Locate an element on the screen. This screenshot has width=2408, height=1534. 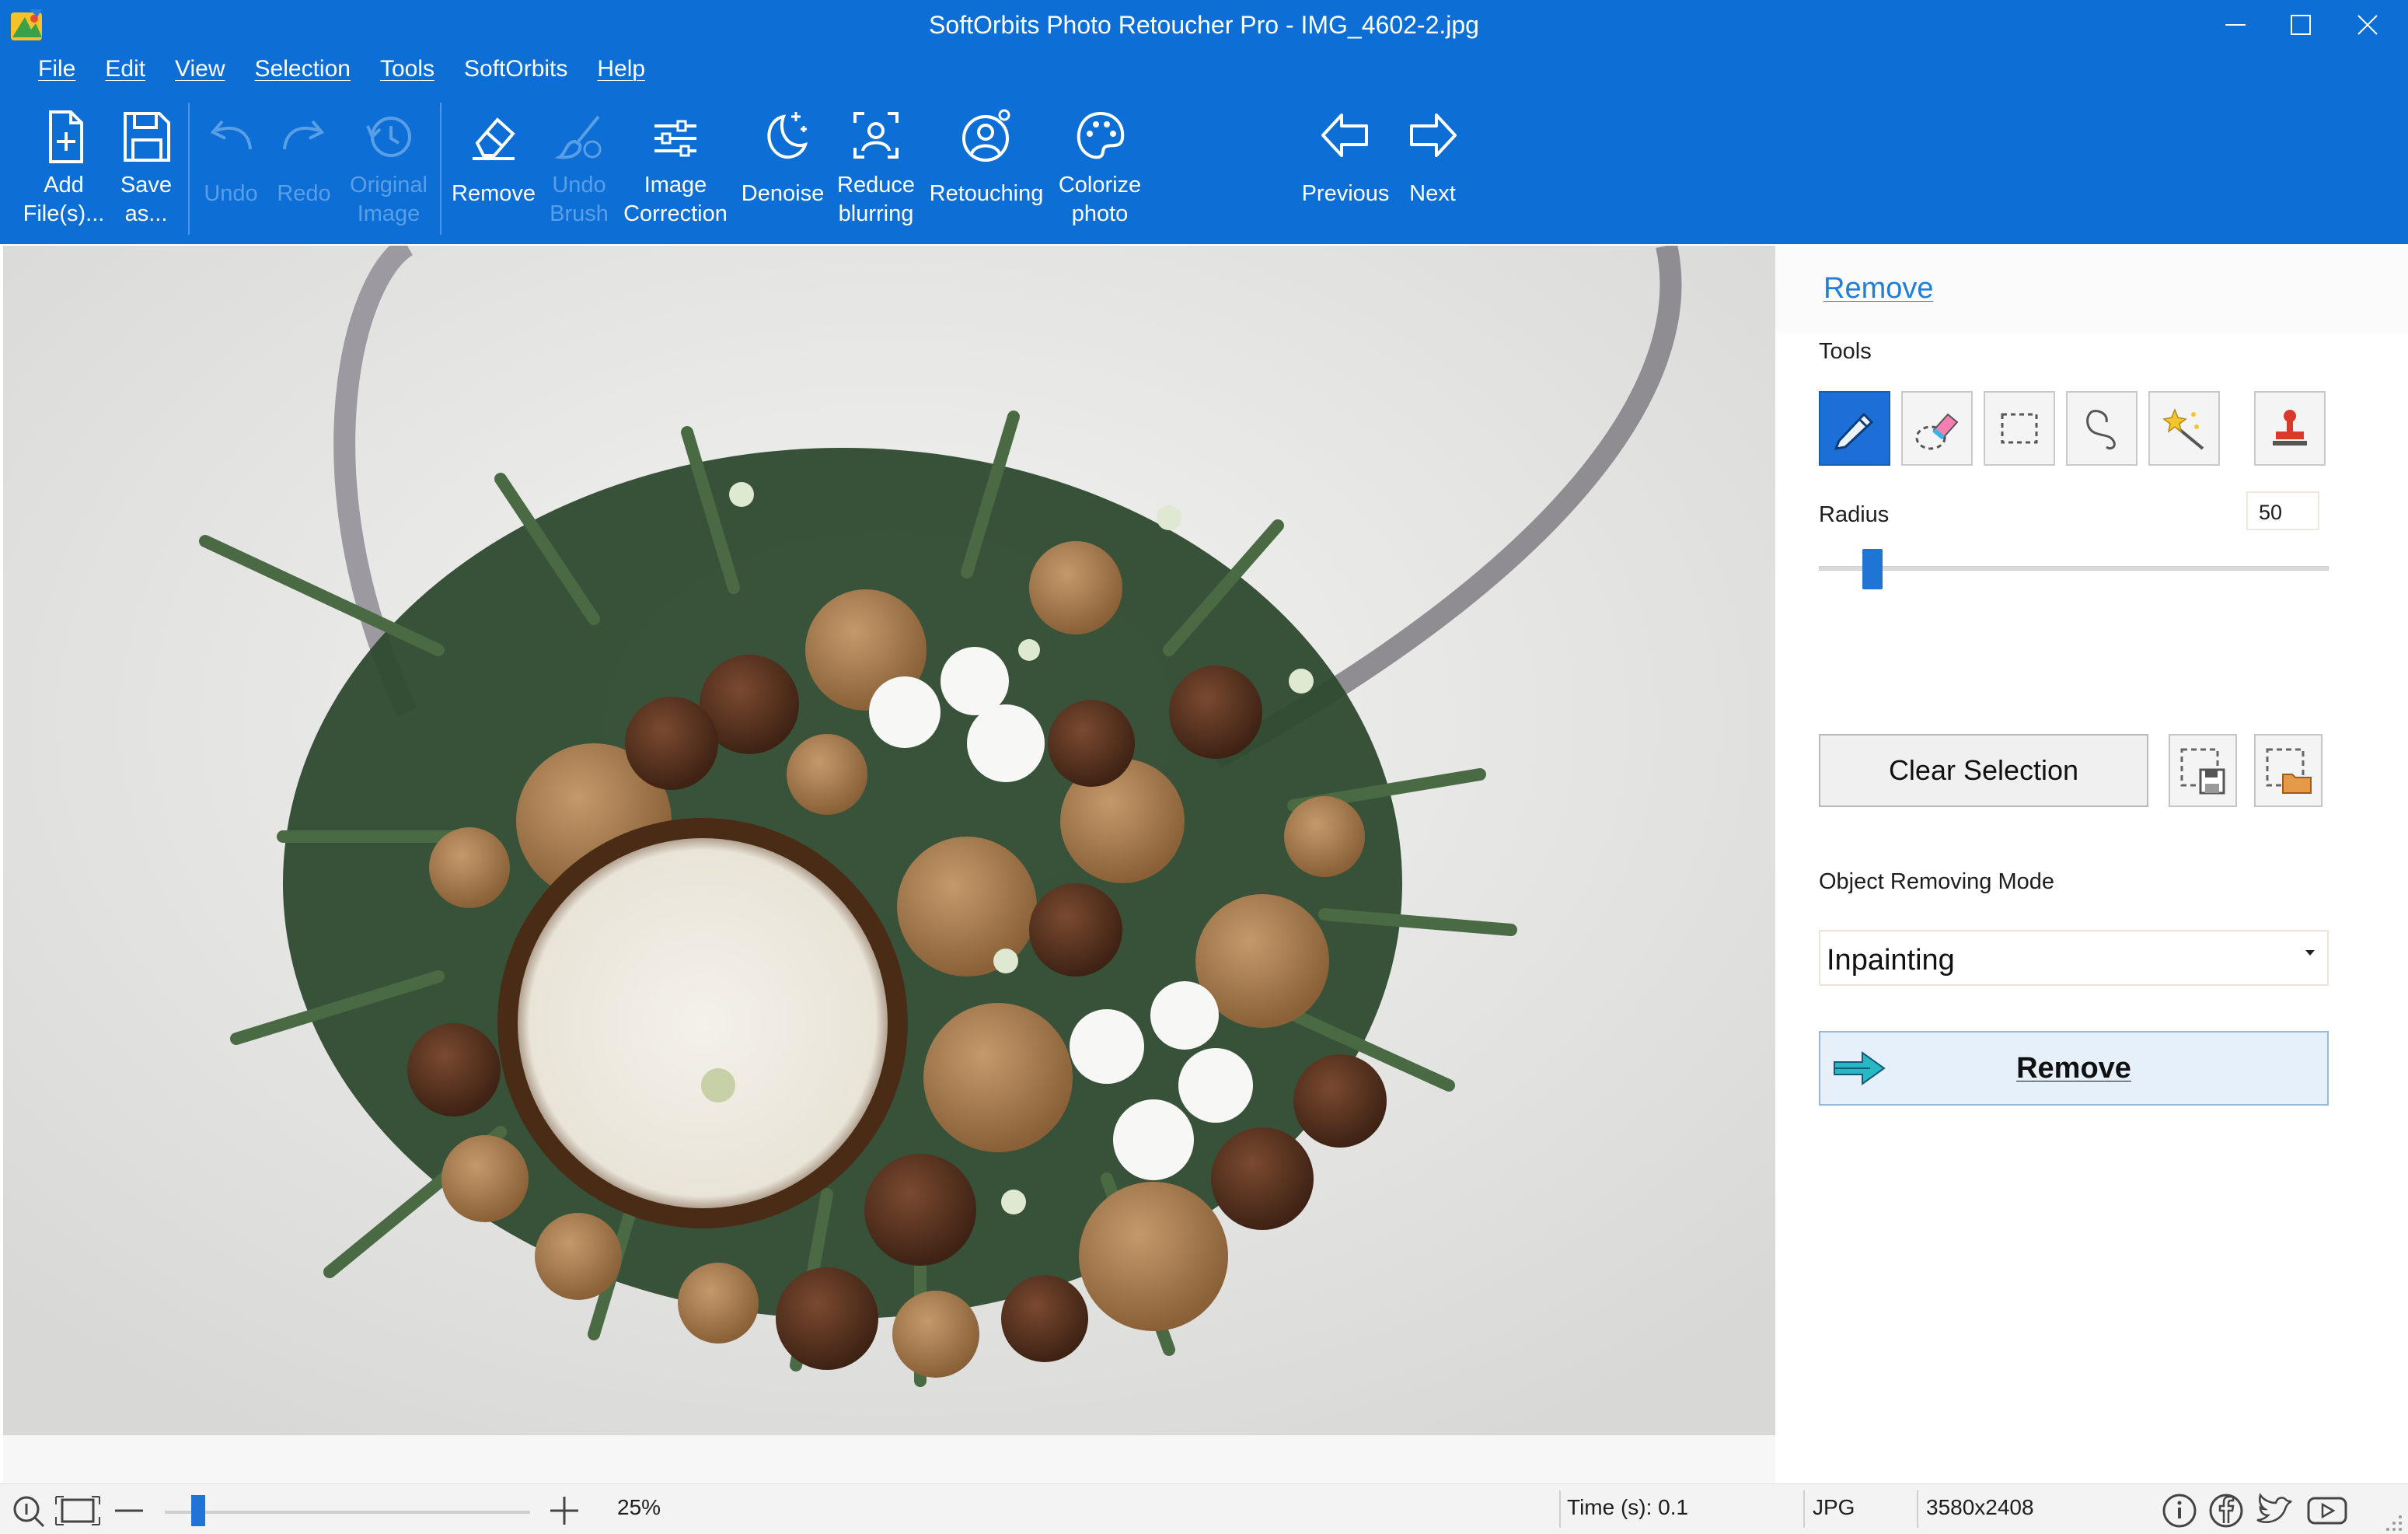
redo-label: Redo is located at coordinates (304, 194).